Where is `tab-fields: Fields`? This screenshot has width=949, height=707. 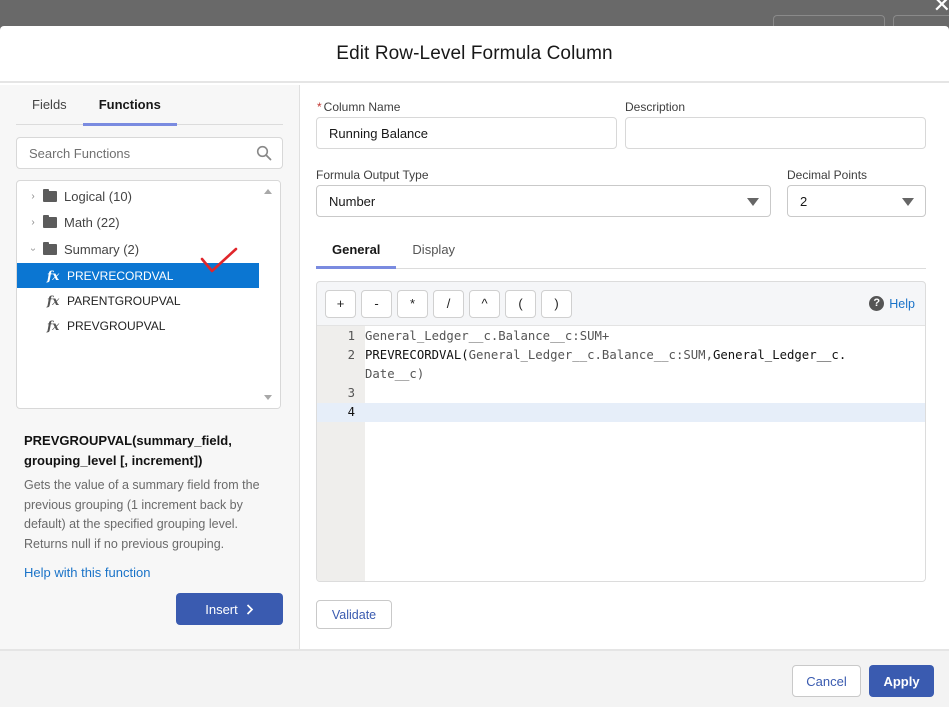 tab-fields: Fields is located at coordinates (49, 105).